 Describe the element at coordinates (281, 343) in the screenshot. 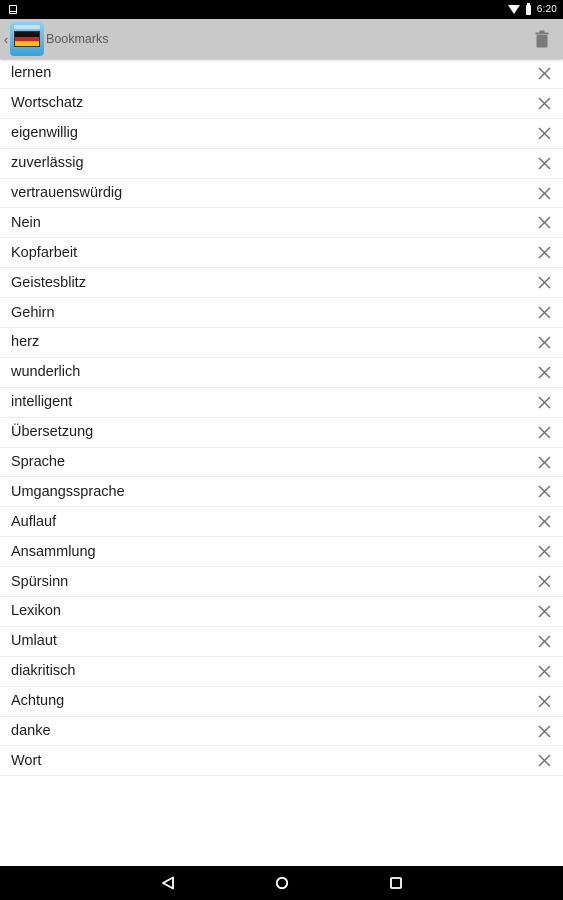

I see `bookmark-row: herz` at that location.